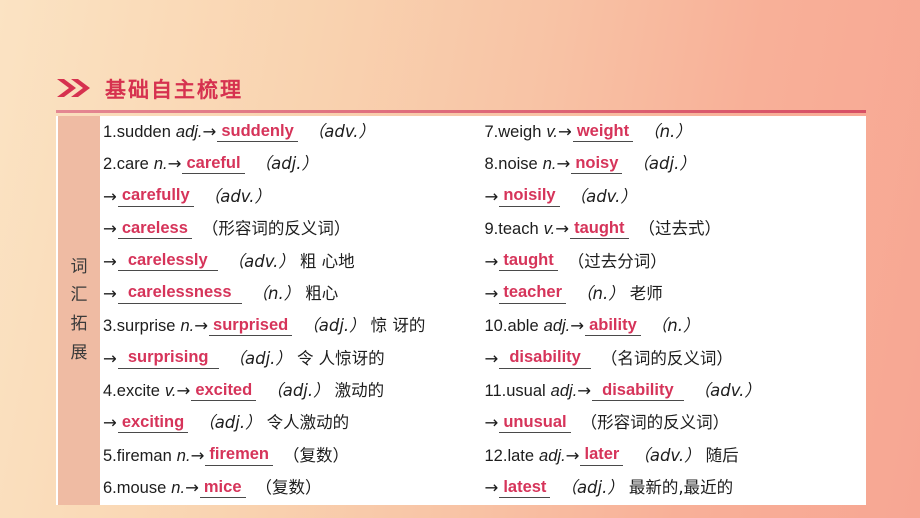 The height and width of the screenshot is (518, 920). I want to click on vocab-num: 7., so click(491, 131).